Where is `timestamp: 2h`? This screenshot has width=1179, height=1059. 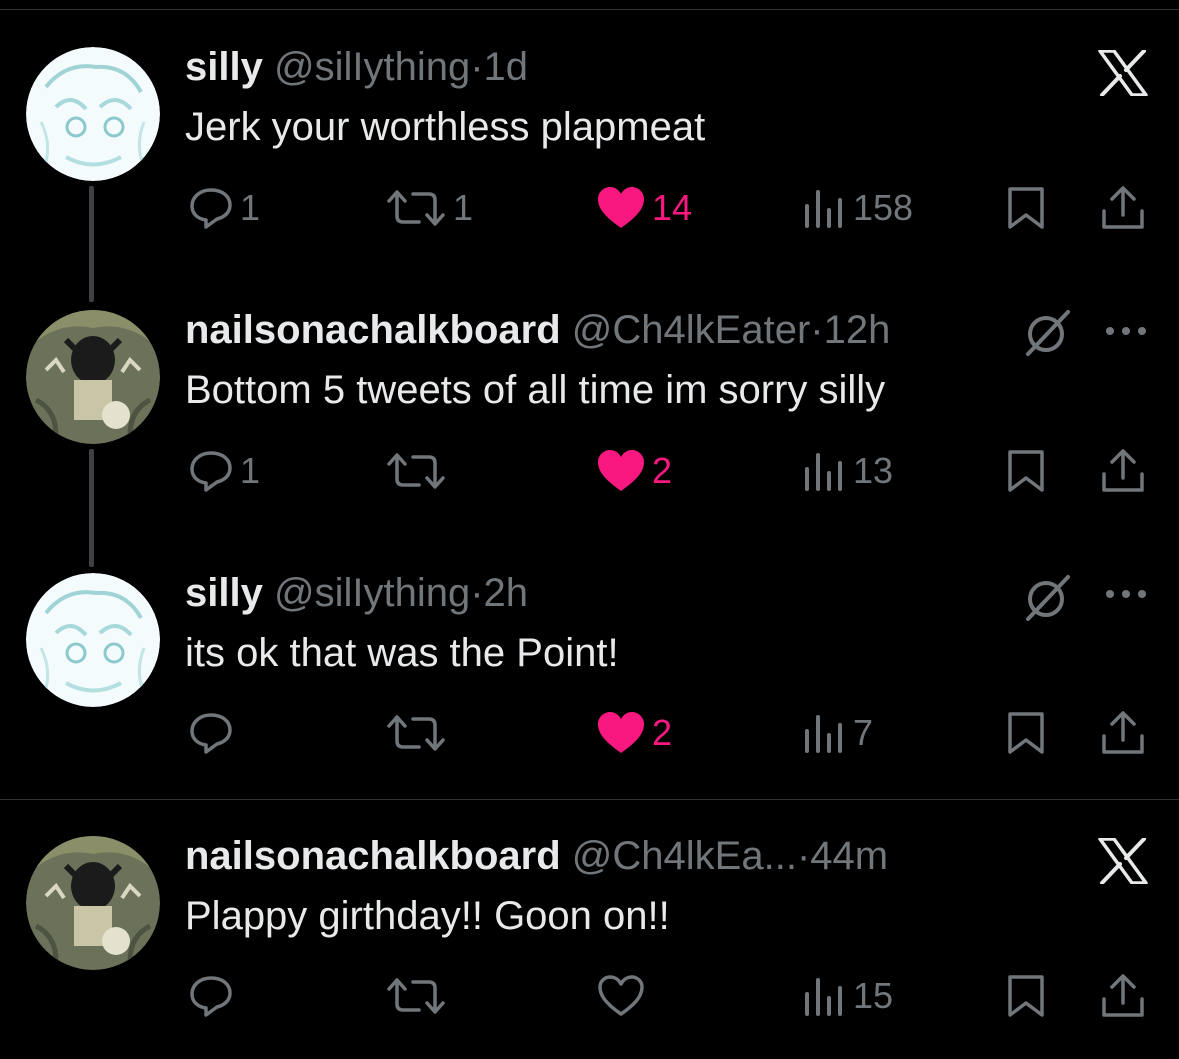
timestamp: 2h is located at coordinates (506, 593).